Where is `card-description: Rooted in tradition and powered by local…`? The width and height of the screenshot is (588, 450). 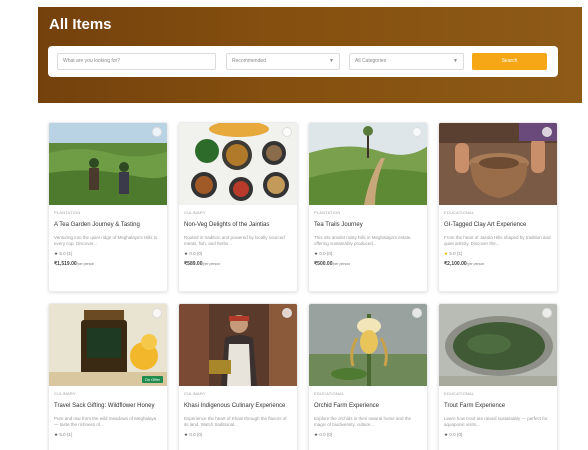
card-description: Rooted in tradition and powered by local… is located at coordinates (234, 240).